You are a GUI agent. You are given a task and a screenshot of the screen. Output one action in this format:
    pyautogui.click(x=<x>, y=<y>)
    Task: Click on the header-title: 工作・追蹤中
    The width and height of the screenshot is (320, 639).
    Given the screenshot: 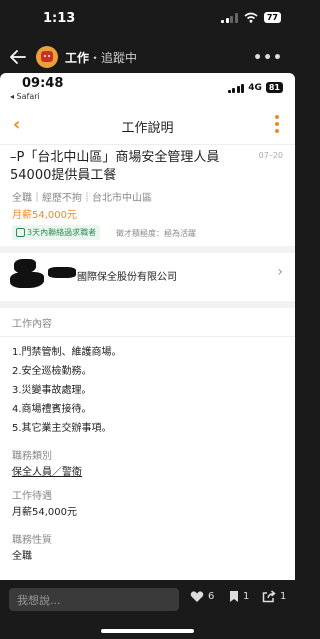 What is the action you would take?
    pyautogui.click(x=101, y=57)
    